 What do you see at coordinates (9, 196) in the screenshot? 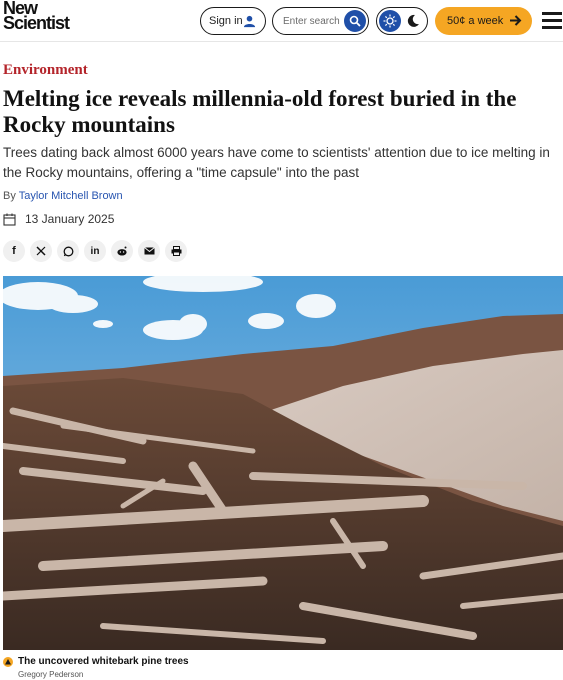
I see `byline-prefix: By` at bounding box center [9, 196].